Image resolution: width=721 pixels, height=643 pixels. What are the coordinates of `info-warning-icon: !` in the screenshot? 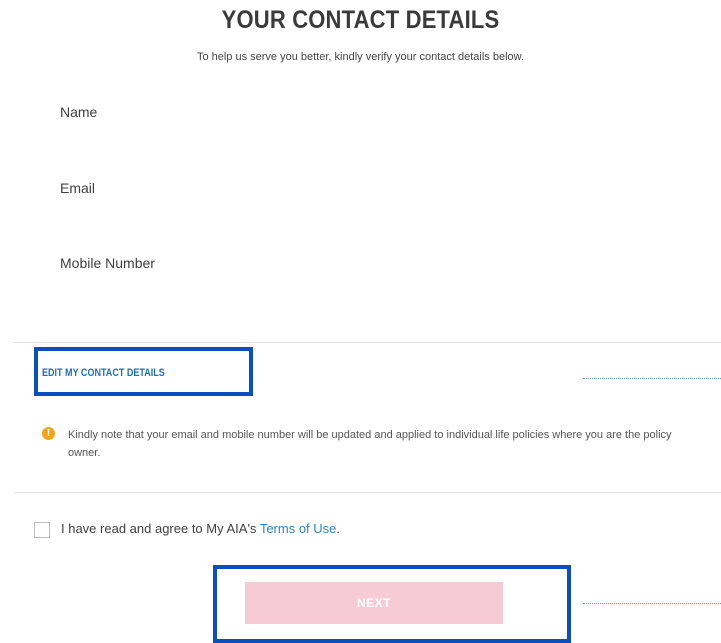 It's located at (48, 433).